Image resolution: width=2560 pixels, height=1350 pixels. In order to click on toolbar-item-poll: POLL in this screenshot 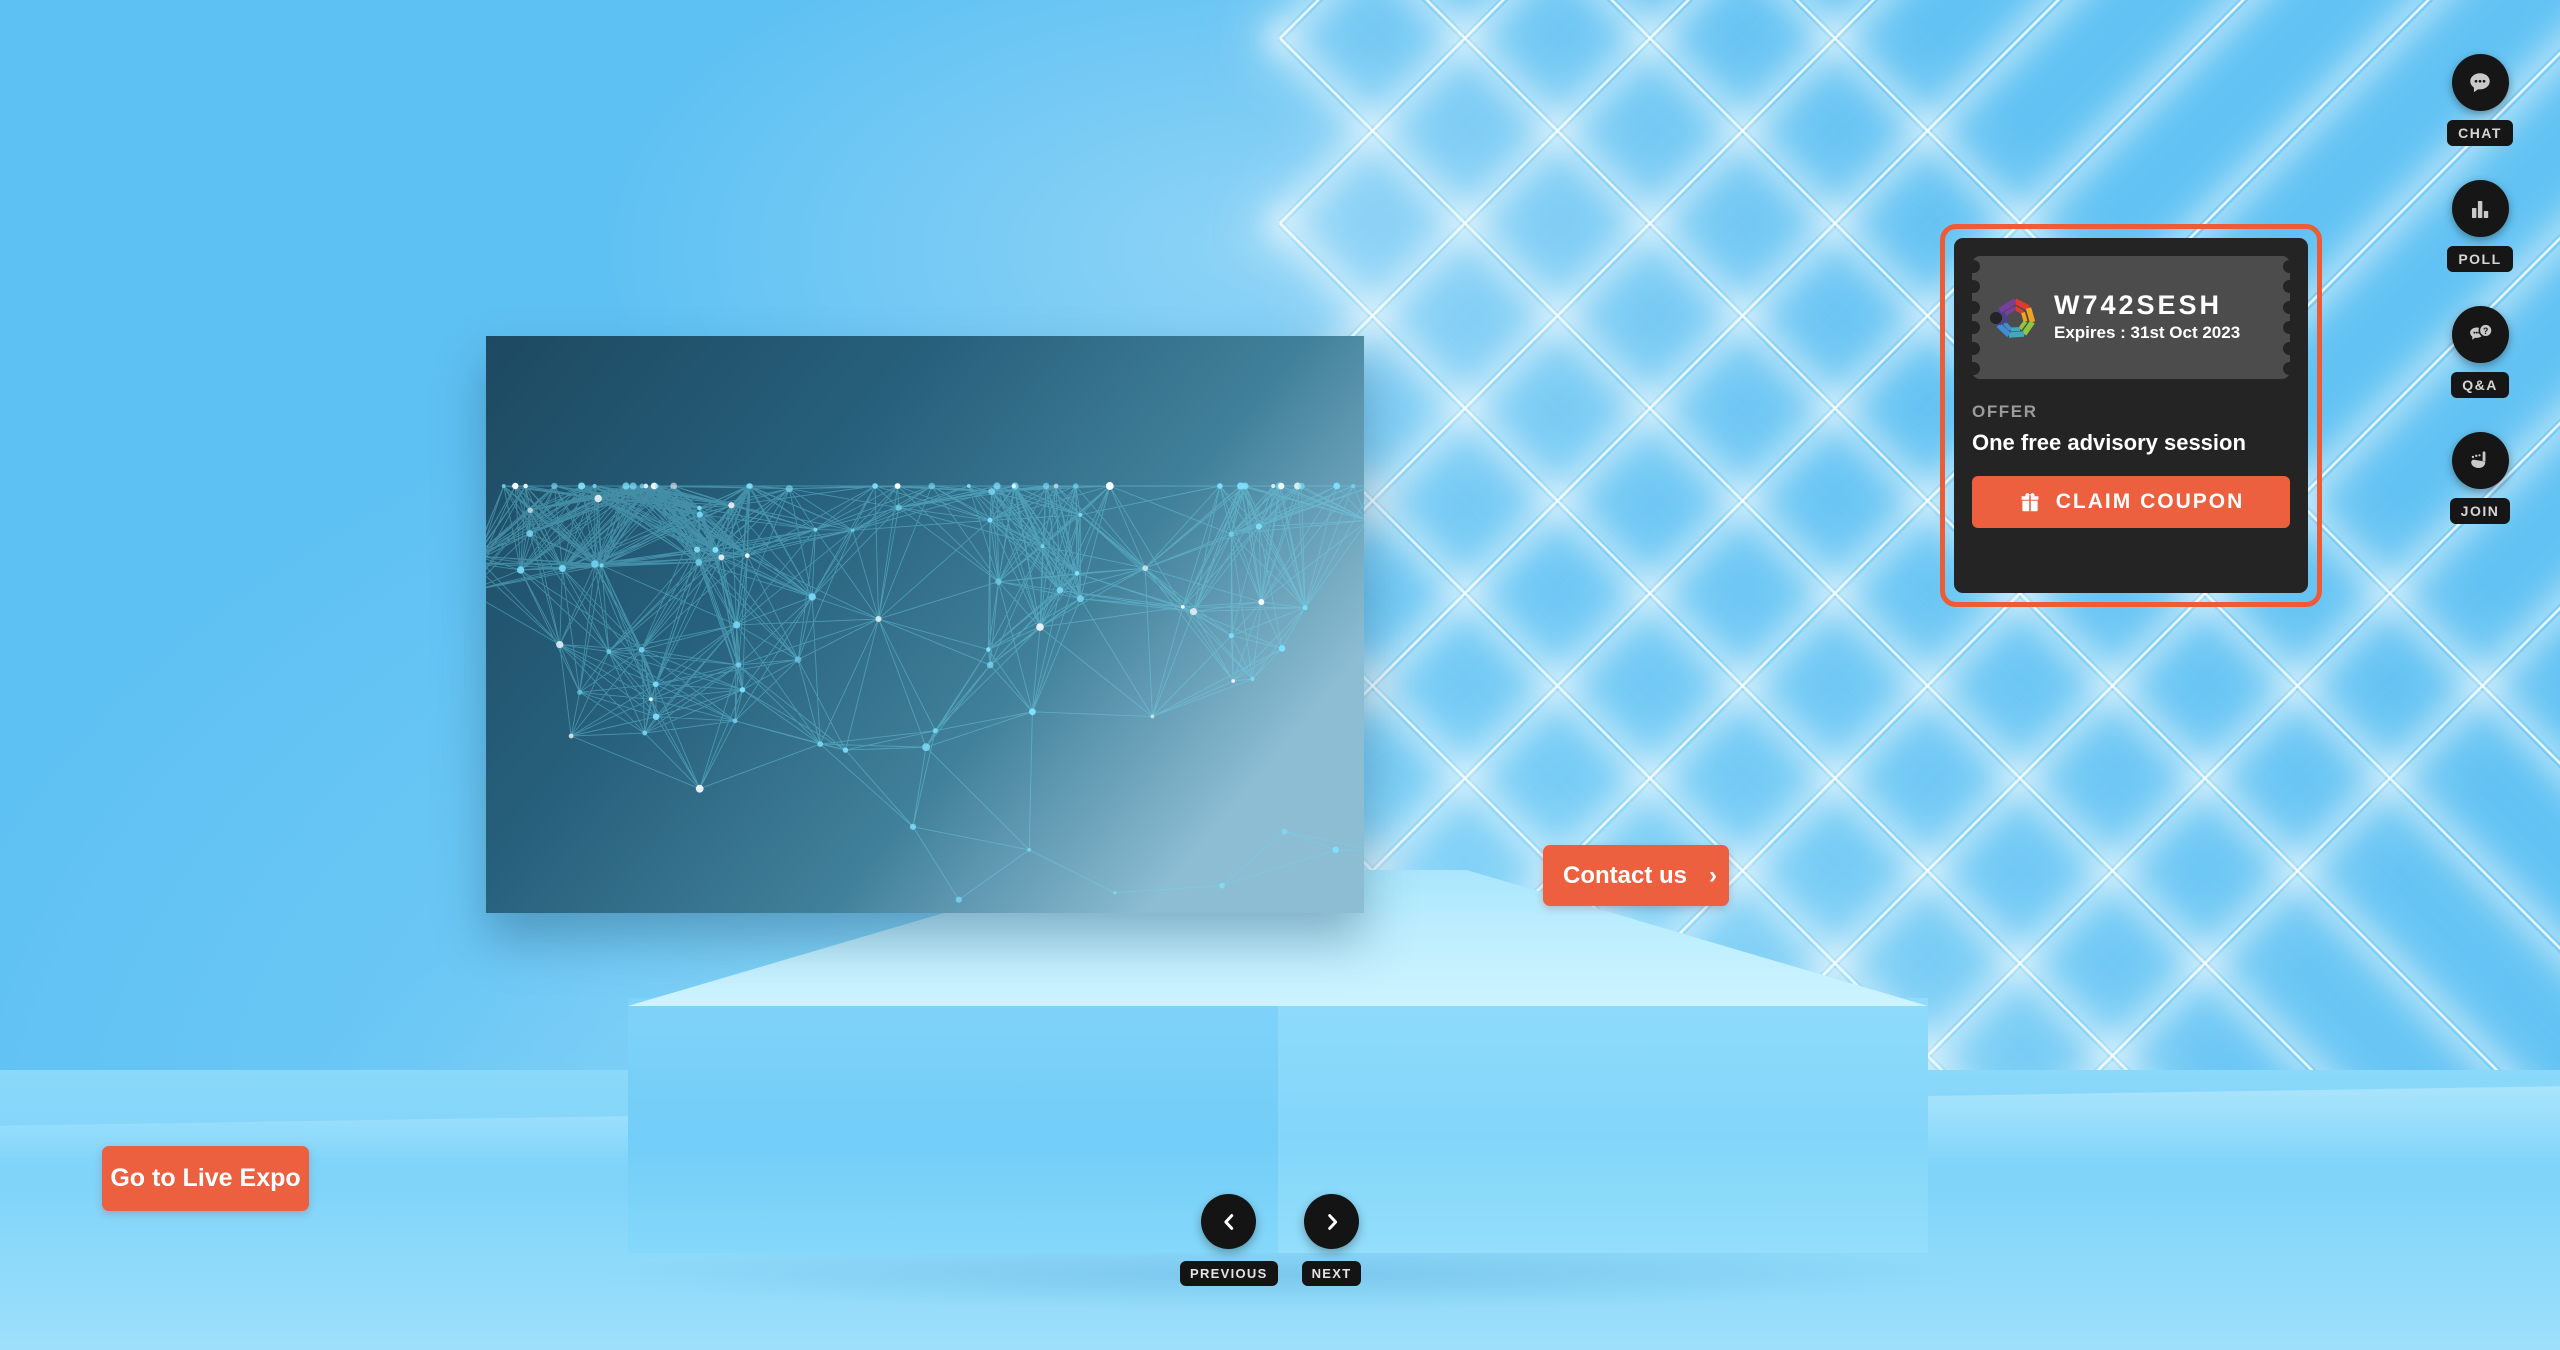, I will do `click(2480, 226)`.